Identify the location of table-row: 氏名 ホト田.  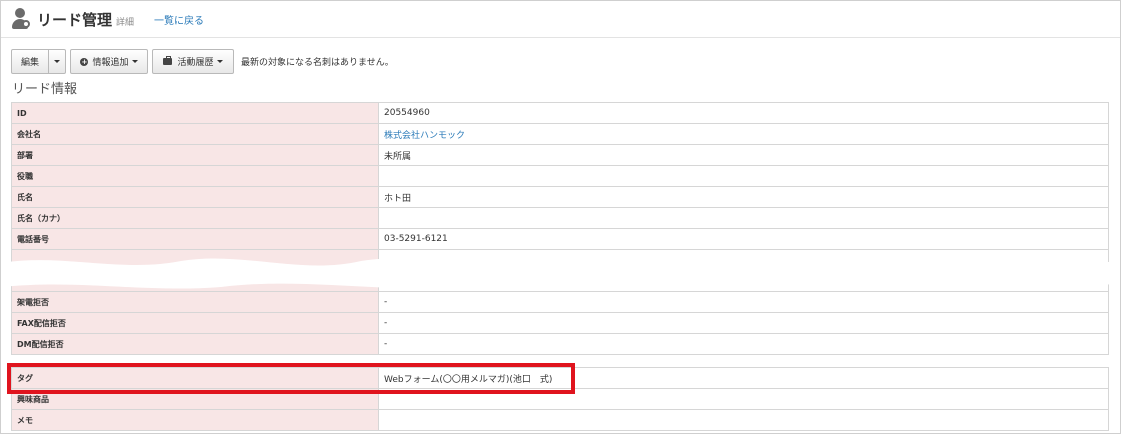
(560, 197).